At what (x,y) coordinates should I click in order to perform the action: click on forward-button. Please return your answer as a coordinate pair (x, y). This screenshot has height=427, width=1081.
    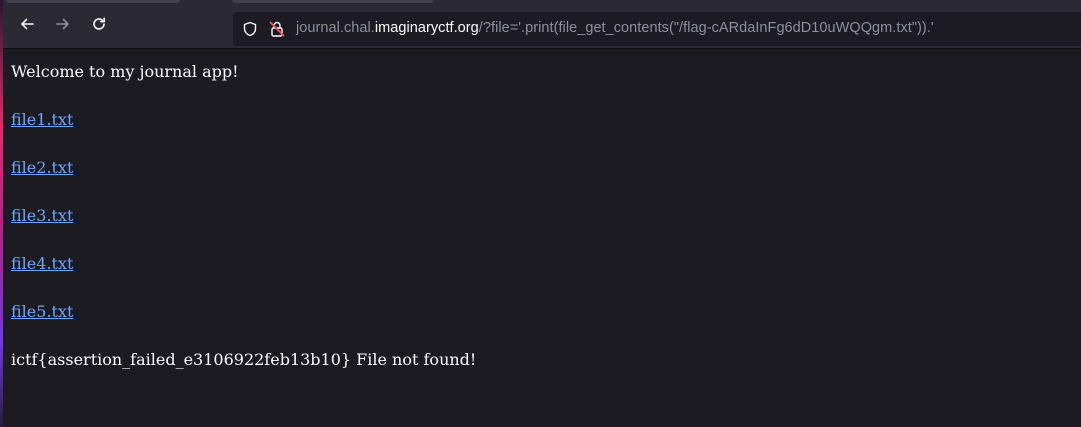
    Looking at the image, I should click on (63, 24).